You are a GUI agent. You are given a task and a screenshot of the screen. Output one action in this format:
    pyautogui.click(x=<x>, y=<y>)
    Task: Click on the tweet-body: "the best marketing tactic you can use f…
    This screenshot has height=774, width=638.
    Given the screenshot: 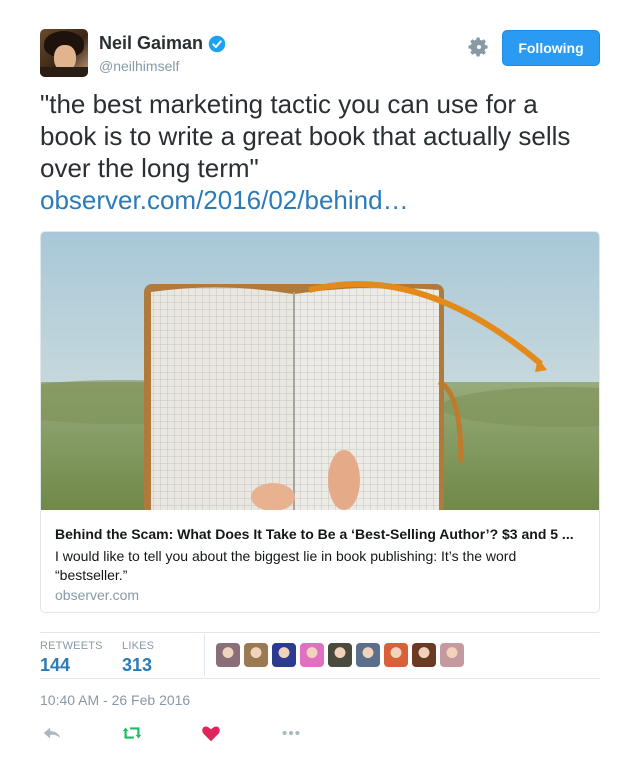 What is the action you would take?
    pyautogui.click(x=305, y=136)
    